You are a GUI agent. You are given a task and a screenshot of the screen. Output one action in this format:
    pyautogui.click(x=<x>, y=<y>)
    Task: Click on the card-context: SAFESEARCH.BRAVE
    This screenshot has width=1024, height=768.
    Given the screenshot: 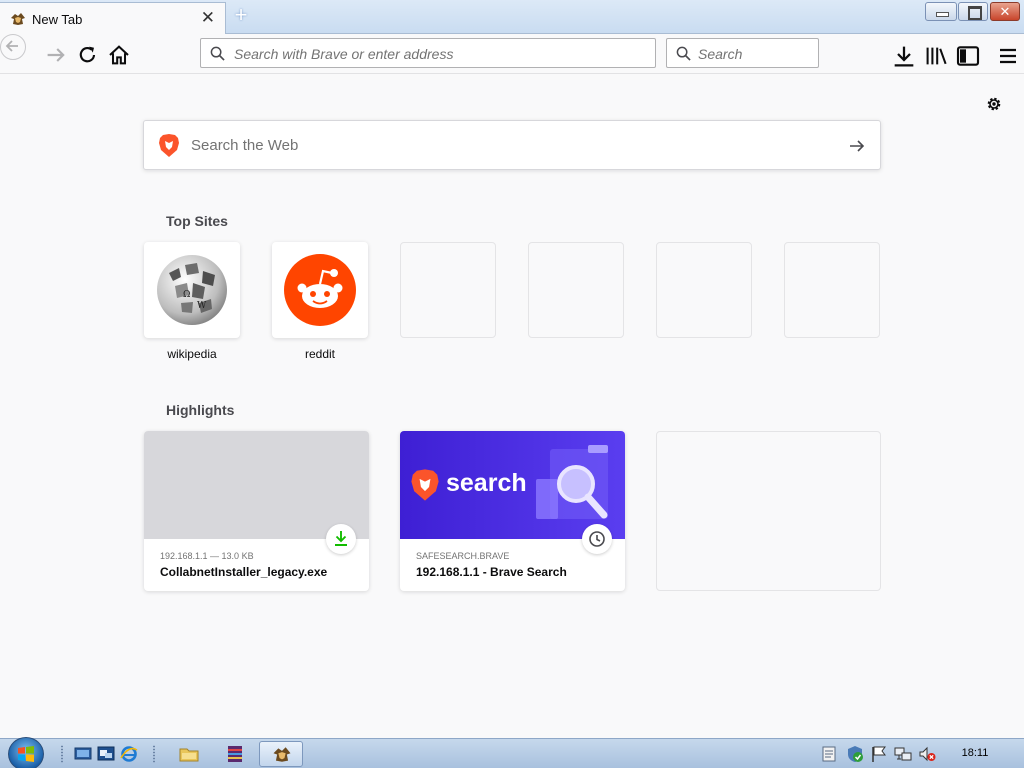 What is the action you would take?
    pyautogui.click(x=463, y=556)
    